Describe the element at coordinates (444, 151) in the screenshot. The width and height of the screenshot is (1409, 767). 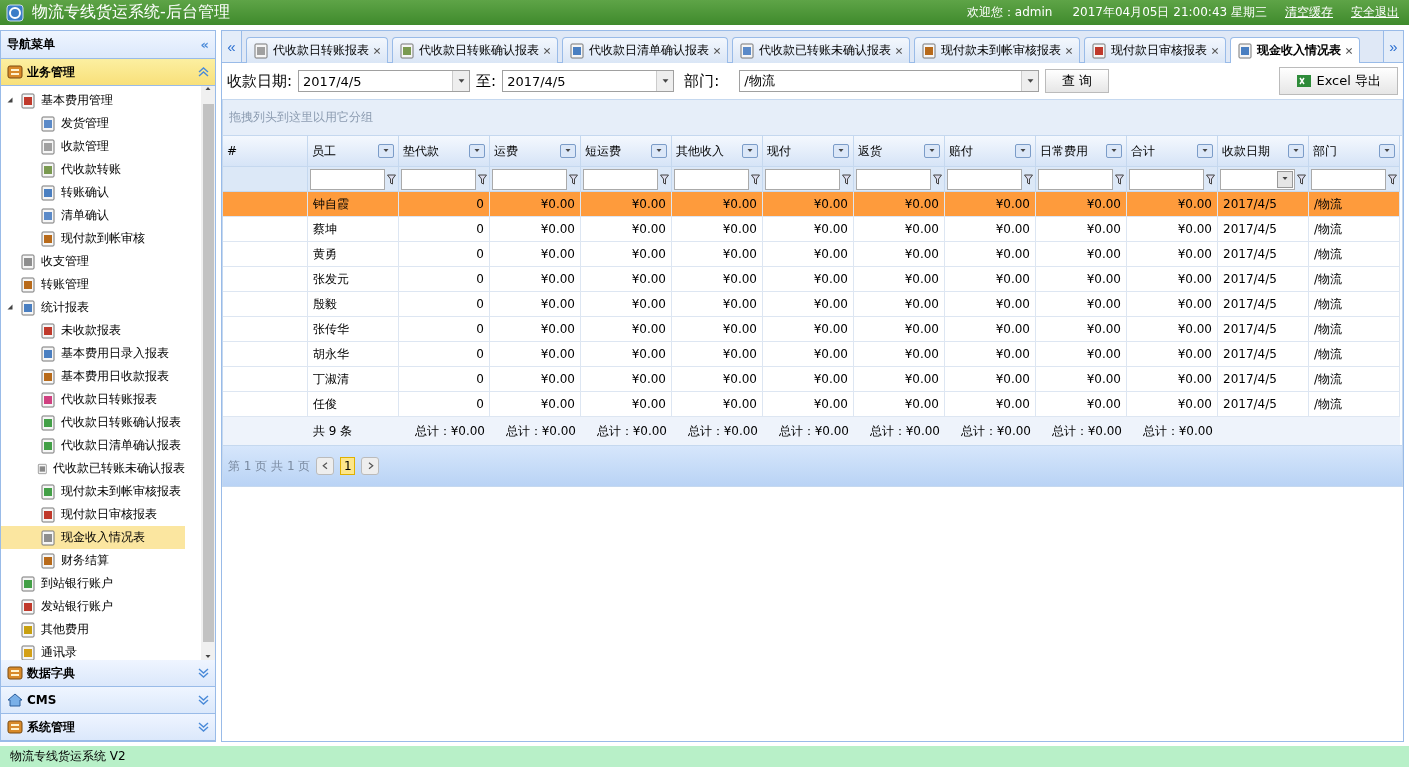
I see `column-header: 垫代款` at that location.